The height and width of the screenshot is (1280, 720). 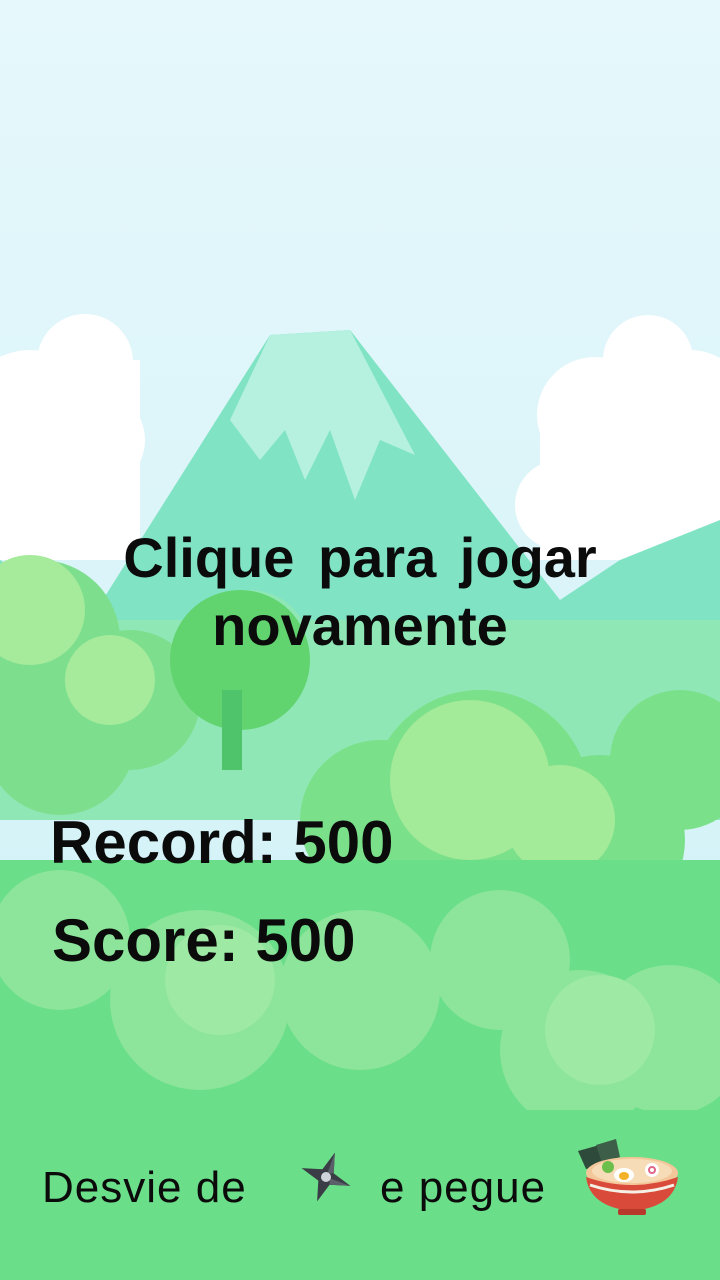 What do you see at coordinates (360, 1185) in the screenshot?
I see `instruction-bar: Desvie de e pegue` at bounding box center [360, 1185].